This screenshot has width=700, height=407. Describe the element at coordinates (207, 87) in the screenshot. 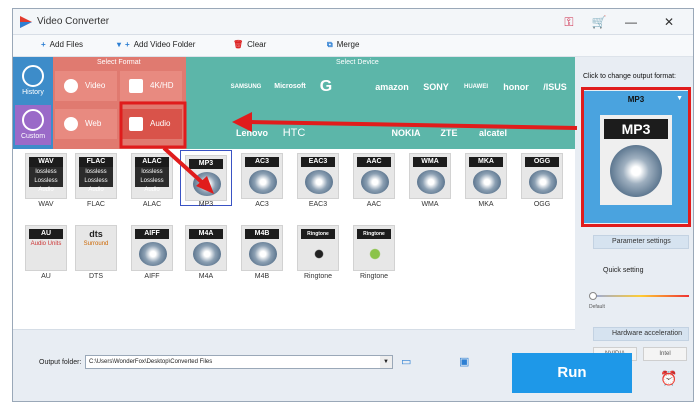

I see `apple-logo-icon` at that location.